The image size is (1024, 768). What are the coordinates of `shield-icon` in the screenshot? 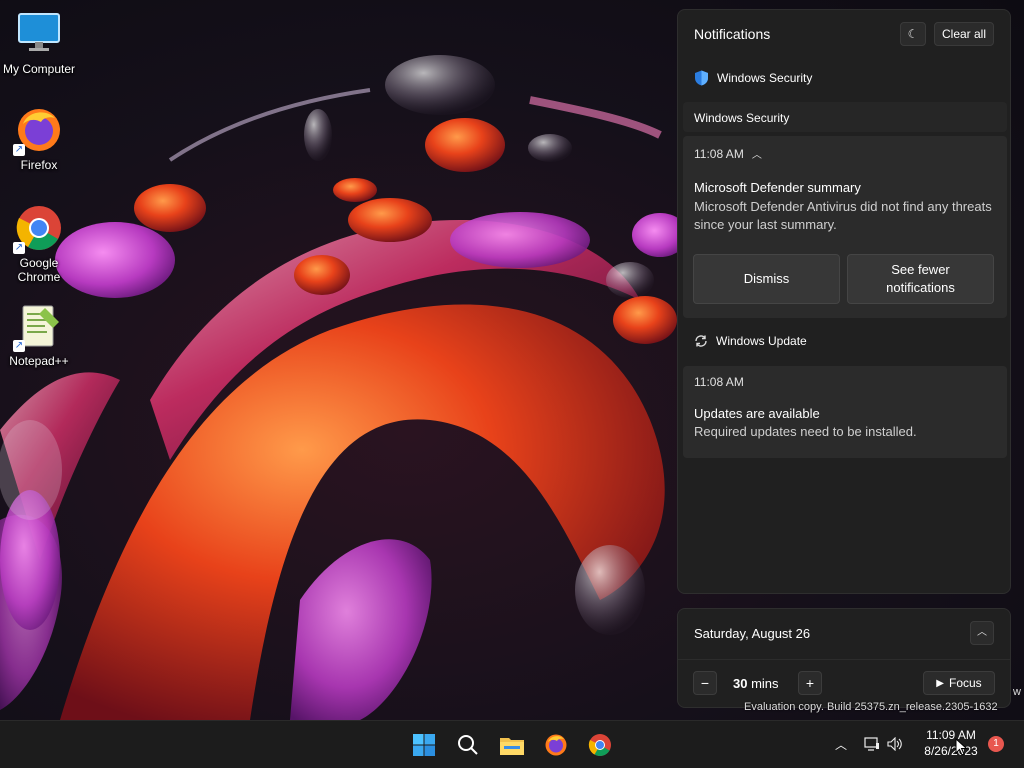 It's located at (701, 78).